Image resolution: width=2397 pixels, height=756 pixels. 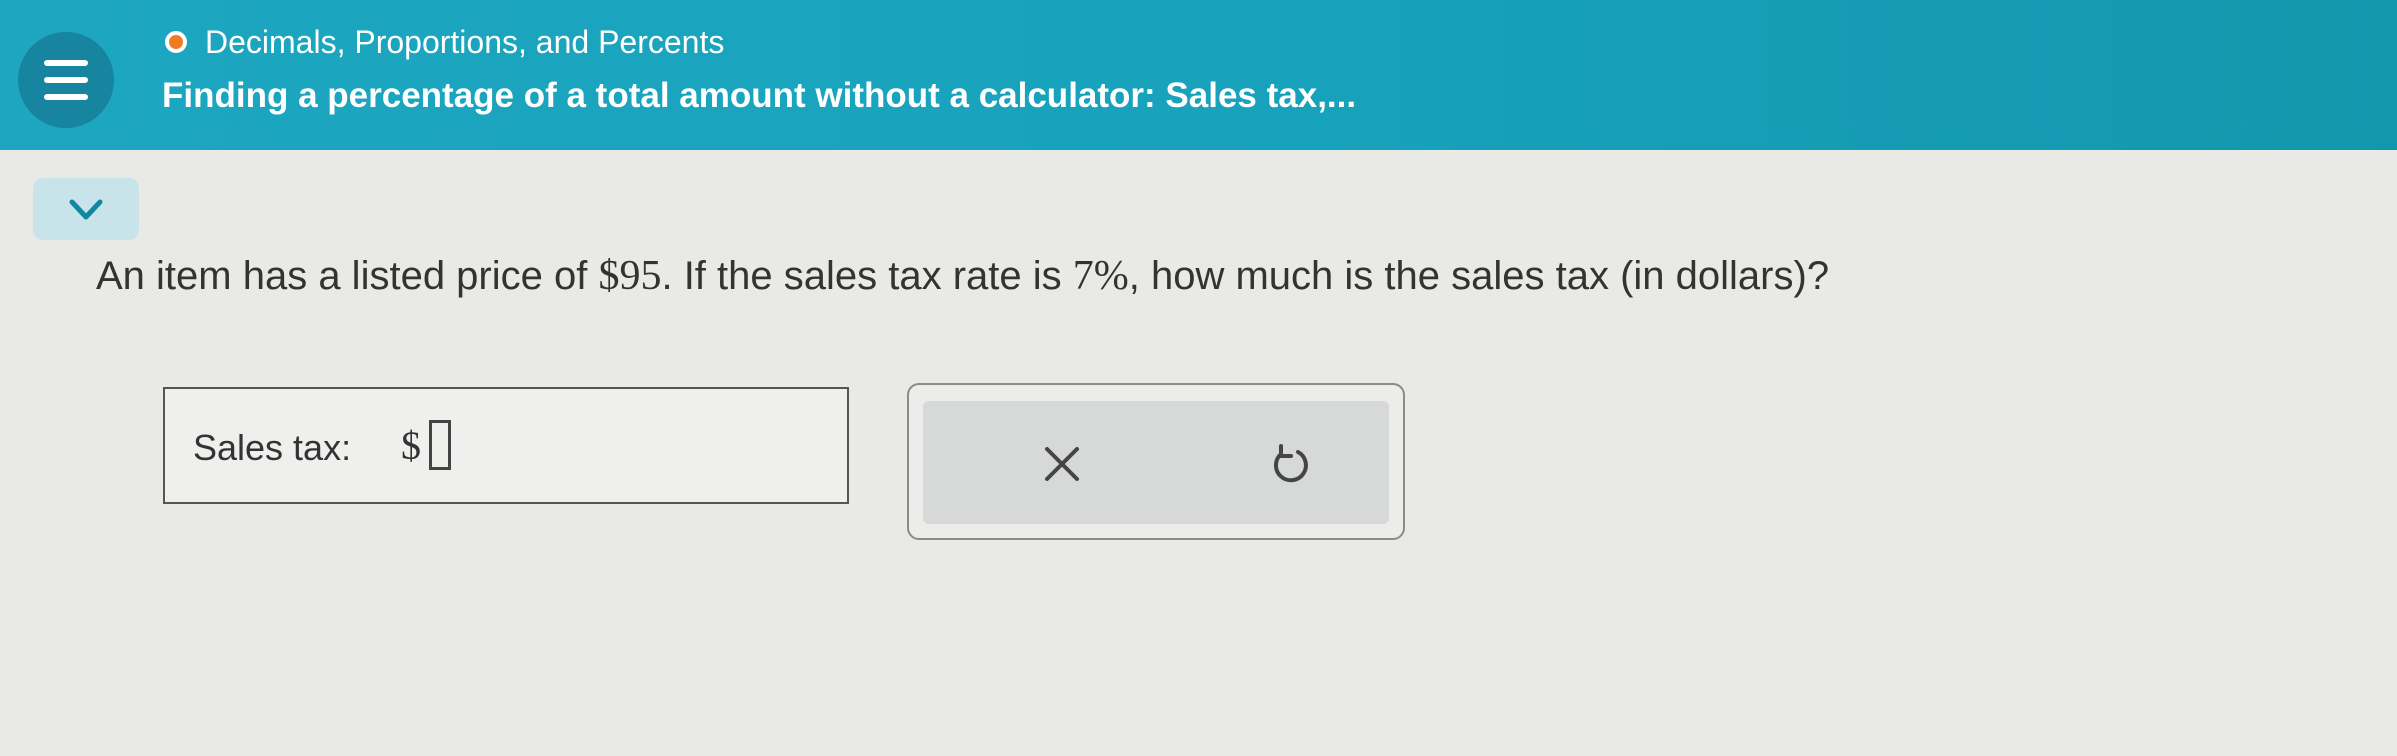 I want to click on chevron-down-icon, so click(x=86, y=209).